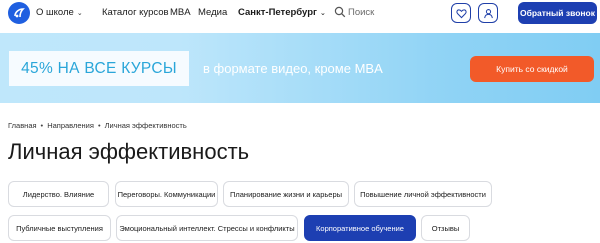 The width and height of the screenshot is (600, 243). I want to click on buy-with-discount-button: Купить со скидкой, so click(532, 69).